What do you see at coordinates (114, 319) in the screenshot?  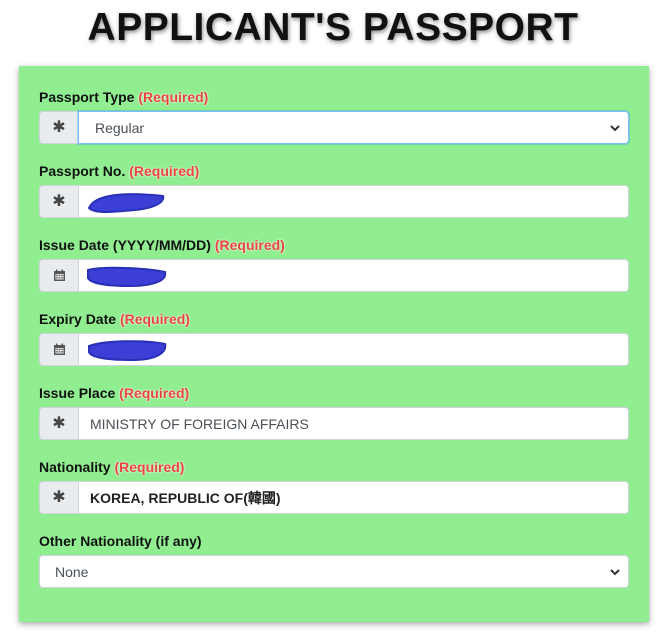 I see `expiry-date-label: Expiry Date (Required)` at bounding box center [114, 319].